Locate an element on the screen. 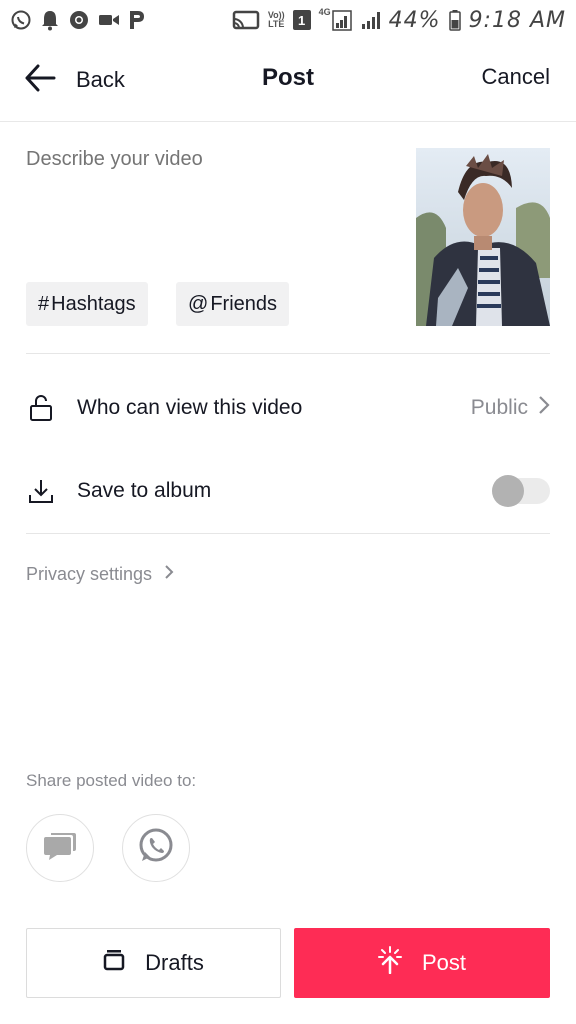 This screenshot has width=576, height=1024. at-symbol: @ is located at coordinates (198, 303).